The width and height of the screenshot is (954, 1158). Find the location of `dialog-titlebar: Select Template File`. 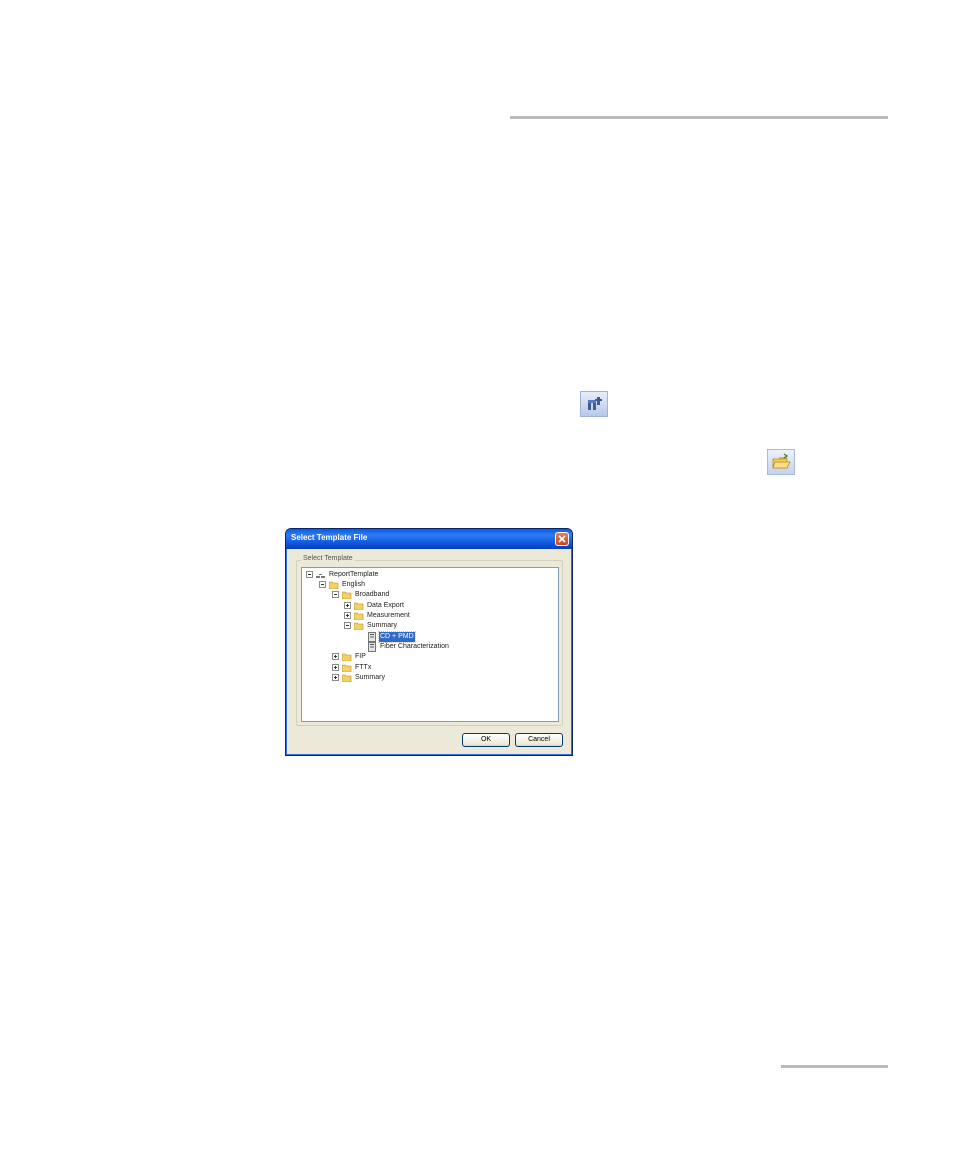

dialog-titlebar: Select Template File is located at coordinates (429, 539).